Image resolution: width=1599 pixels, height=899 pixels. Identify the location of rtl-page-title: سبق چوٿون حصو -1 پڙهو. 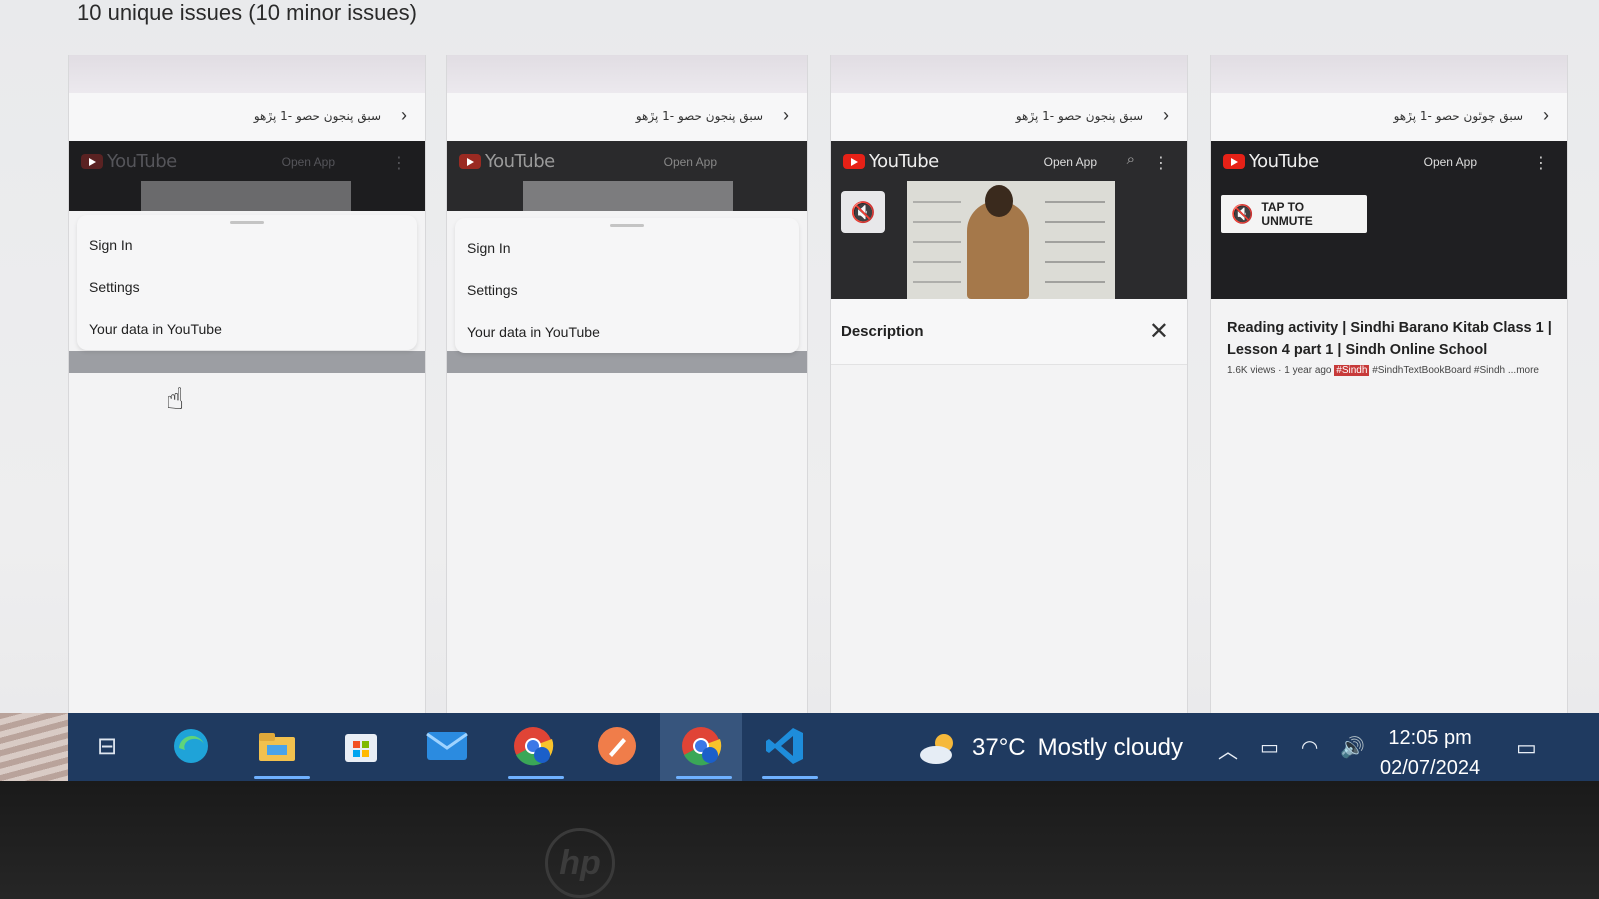
(1458, 116).